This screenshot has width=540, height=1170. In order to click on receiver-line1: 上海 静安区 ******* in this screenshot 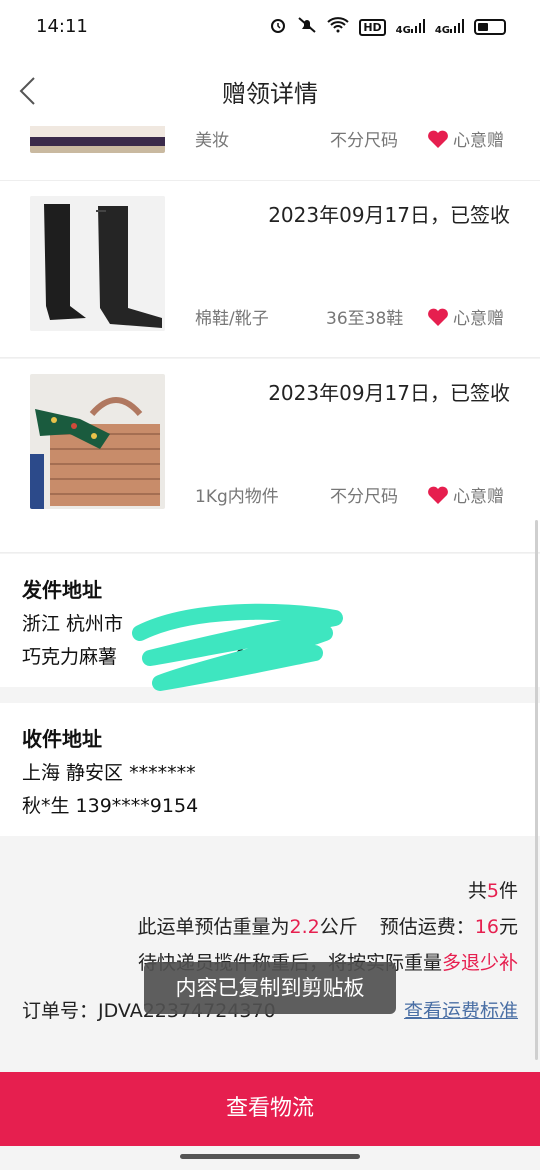, I will do `click(109, 773)`.